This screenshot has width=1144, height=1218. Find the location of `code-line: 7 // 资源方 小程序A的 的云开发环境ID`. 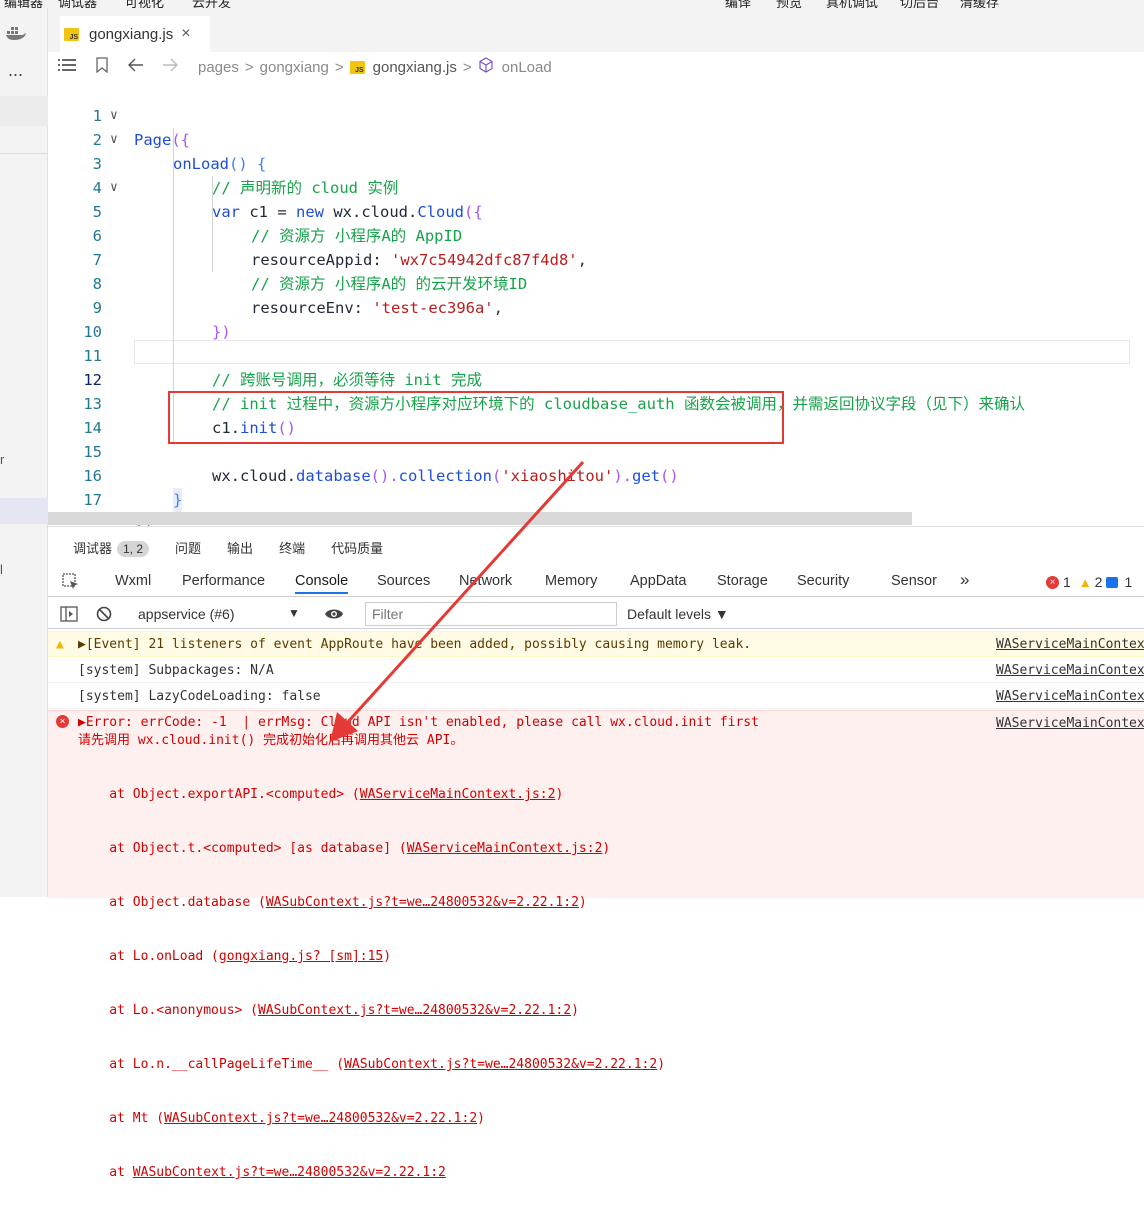

code-line: 7 // 资源方 小程序A的 的云开发环境ID is located at coordinates (310, 272).